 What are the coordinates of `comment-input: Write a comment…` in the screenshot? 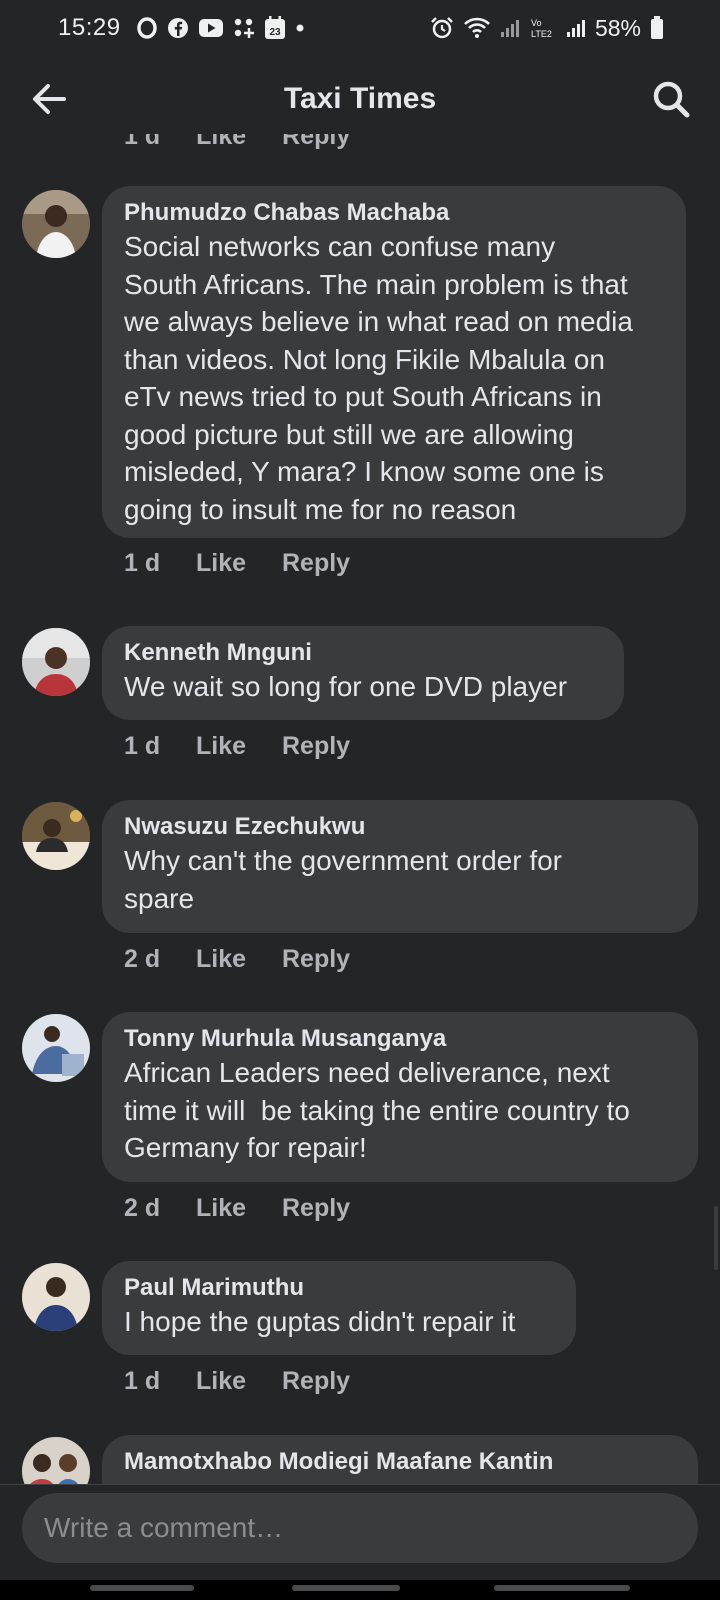 It's located at (360, 1528).